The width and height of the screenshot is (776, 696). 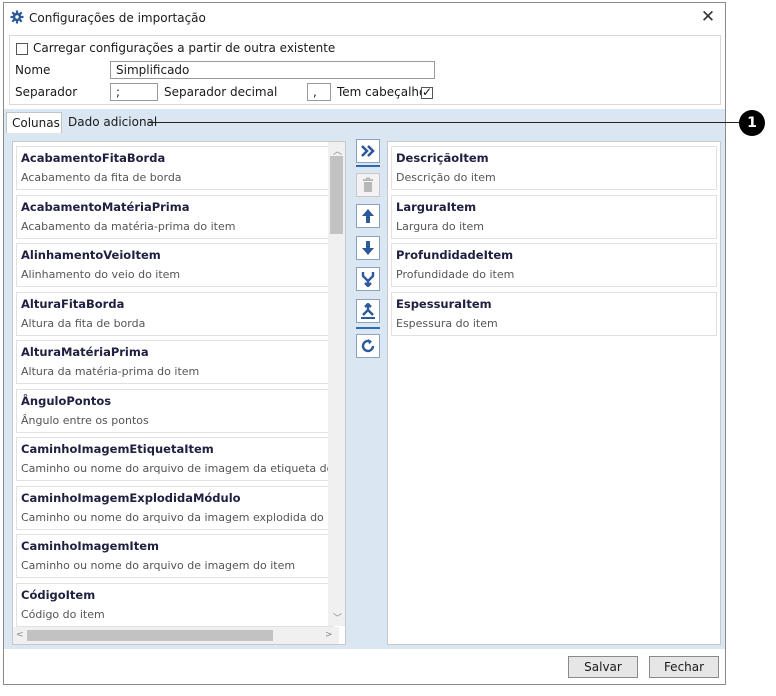 What do you see at coordinates (603, 667) in the screenshot?
I see `save-button: Salvar` at bounding box center [603, 667].